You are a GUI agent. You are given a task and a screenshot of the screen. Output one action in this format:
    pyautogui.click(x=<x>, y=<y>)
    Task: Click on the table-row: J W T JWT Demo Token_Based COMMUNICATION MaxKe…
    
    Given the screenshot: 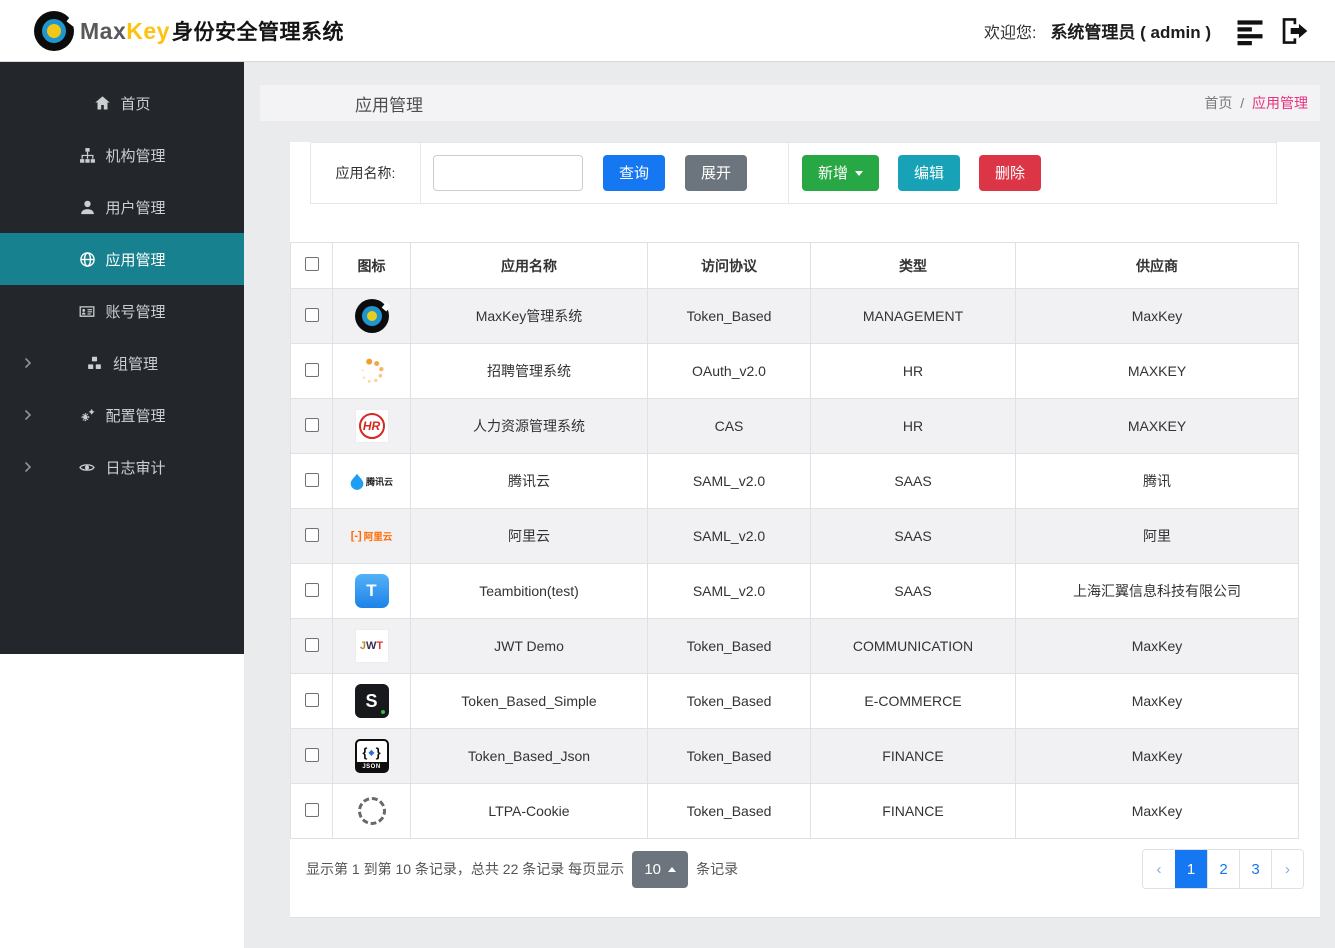 What is the action you would take?
    pyautogui.click(x=794, y=646)
    